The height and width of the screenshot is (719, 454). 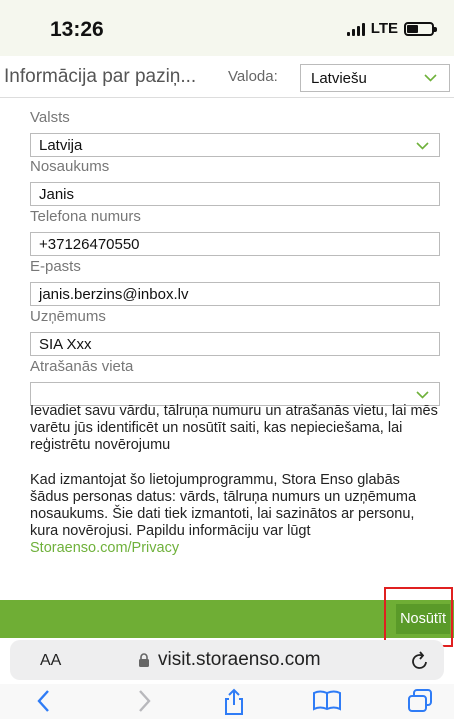 I want to click on url-text: visit.storaenso.com, so click(x=239, y=660).